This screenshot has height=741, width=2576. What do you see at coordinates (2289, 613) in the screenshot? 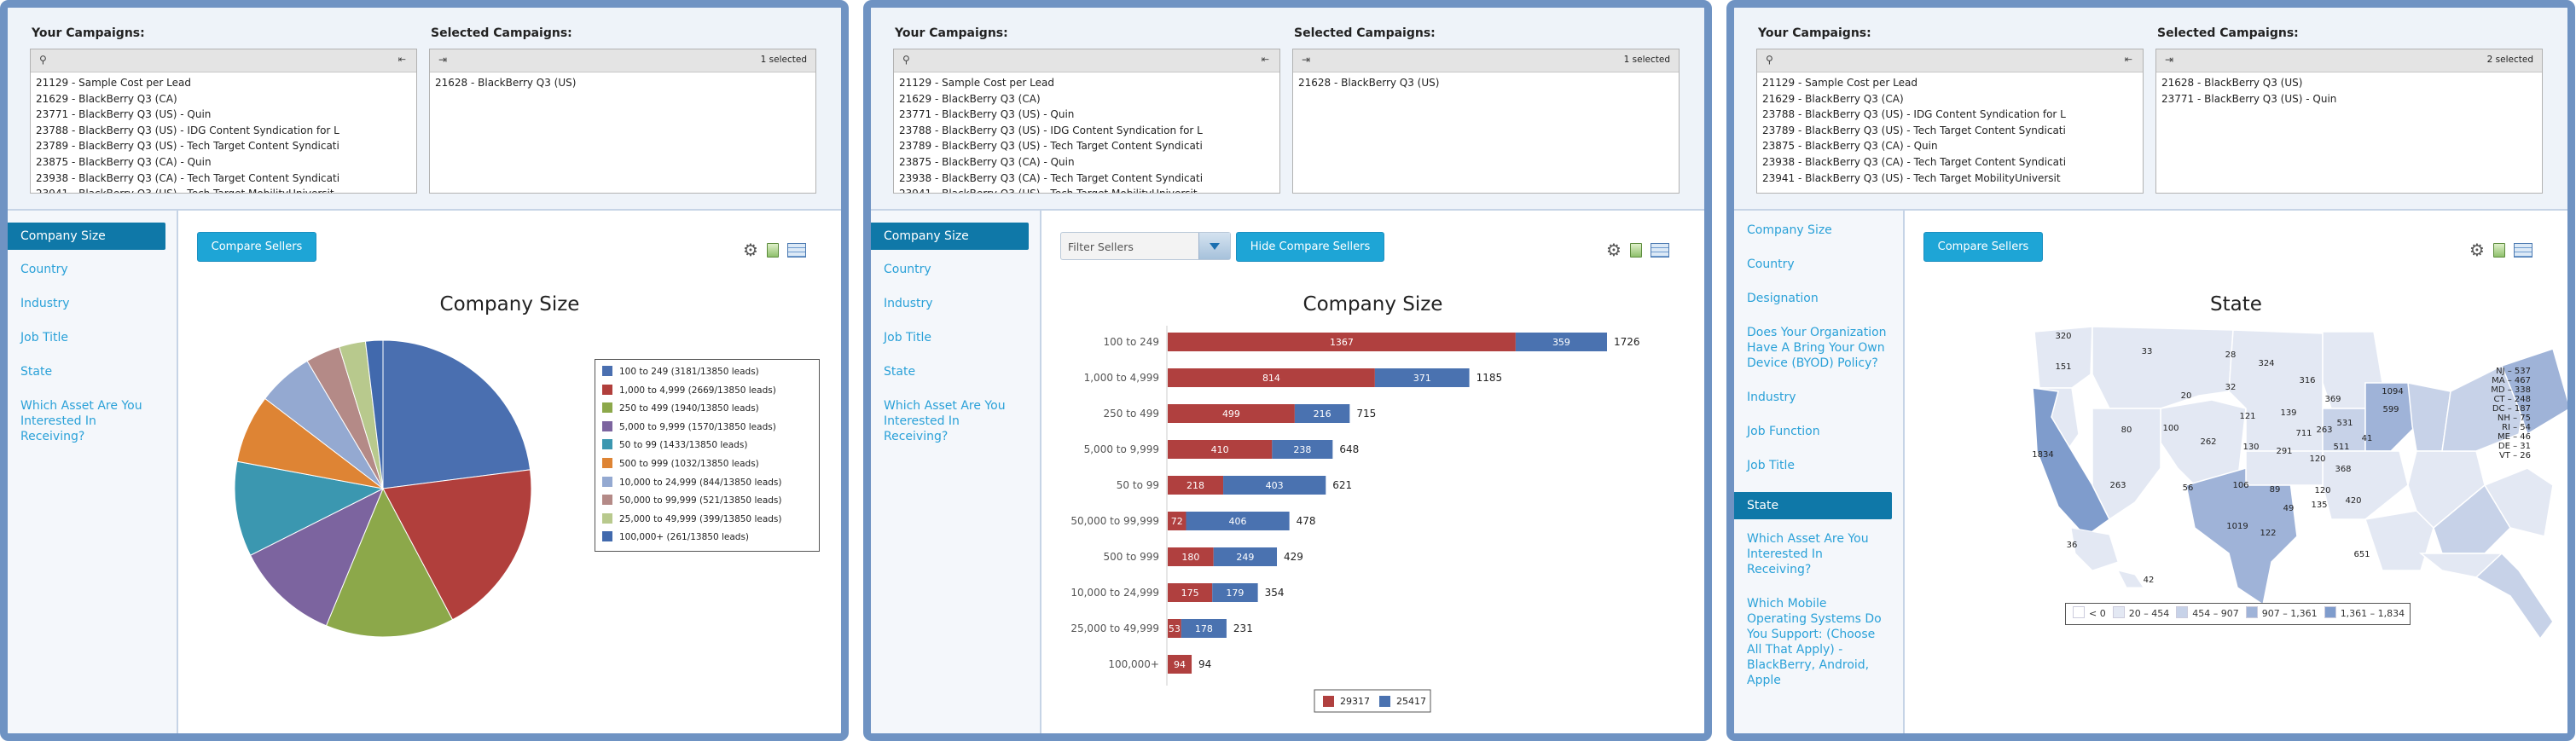
I see `legend-label: 907 – 1,361` at bounding box center [2289, 613].